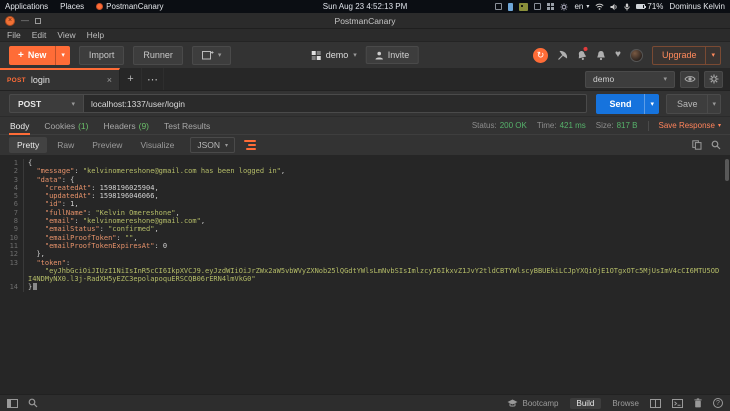 This screenshot has height=411, width=730. I want to click on response-tab-test-results: Test Results, so click(187, 126).